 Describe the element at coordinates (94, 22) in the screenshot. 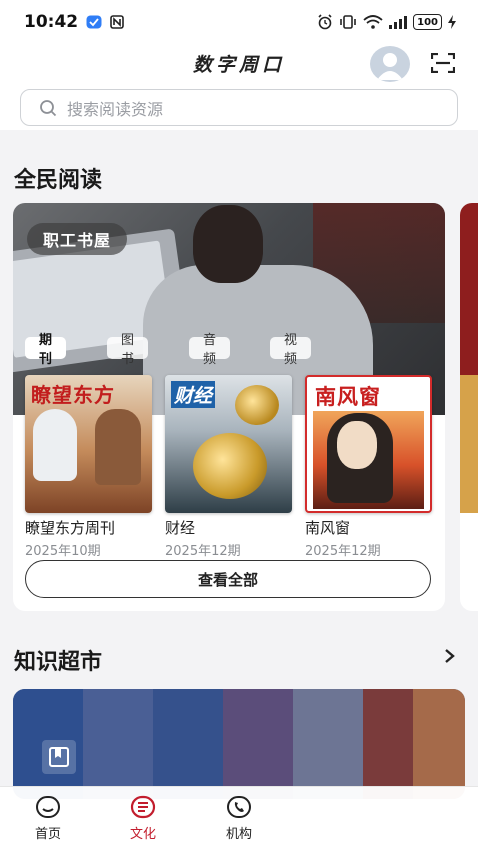

I see `app-notification-icon` at that location.